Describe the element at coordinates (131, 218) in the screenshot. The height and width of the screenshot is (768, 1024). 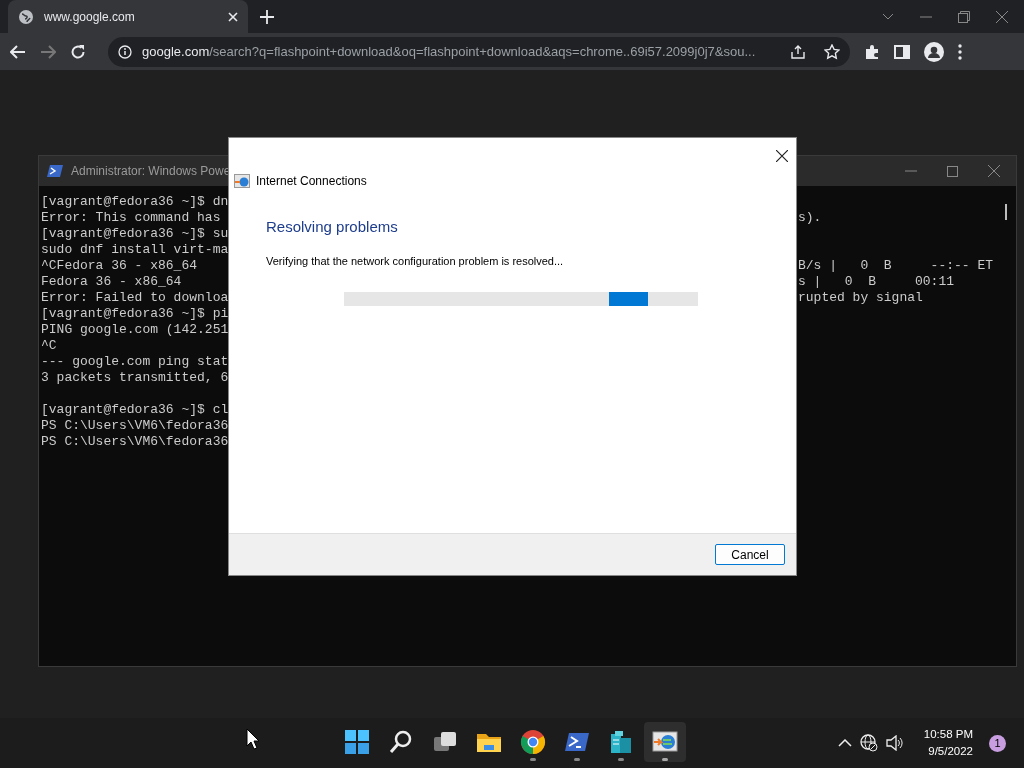
I see `terminal-line: Error: This command has` at that location.